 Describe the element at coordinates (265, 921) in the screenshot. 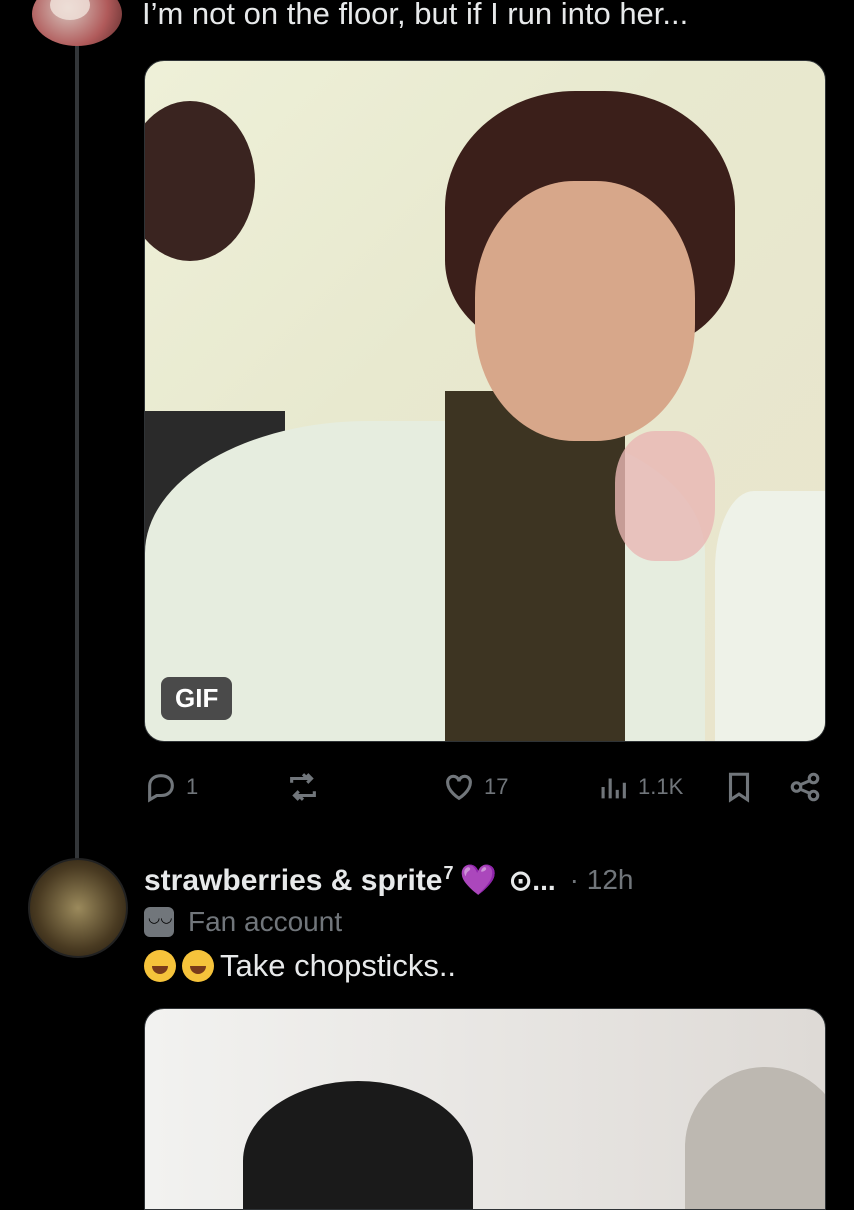

I see `account-label-text: Fan account` at that location.